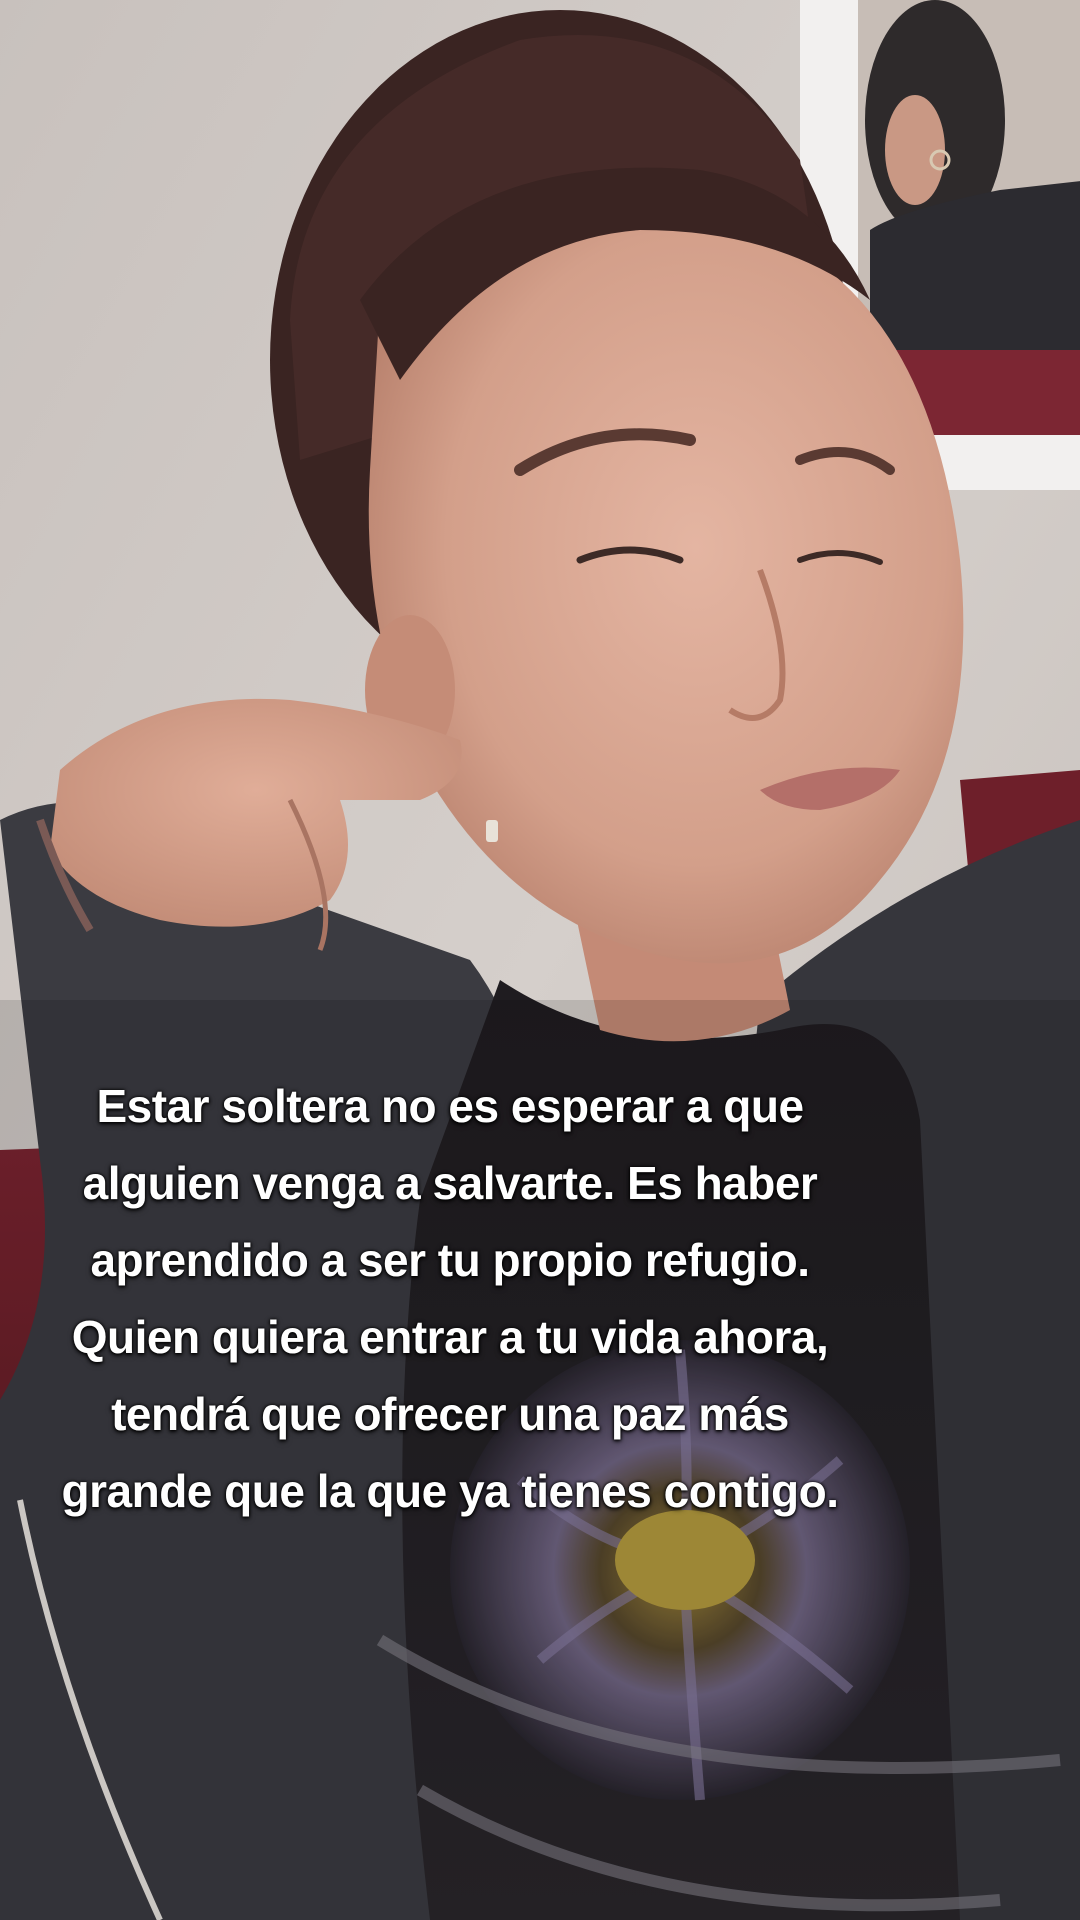  What do you see at coordinates (450, 1491) in the screenshot?
I see `caption-line-6: grande que la que ya tienes contigo.` at bounding box center [450, 1491].